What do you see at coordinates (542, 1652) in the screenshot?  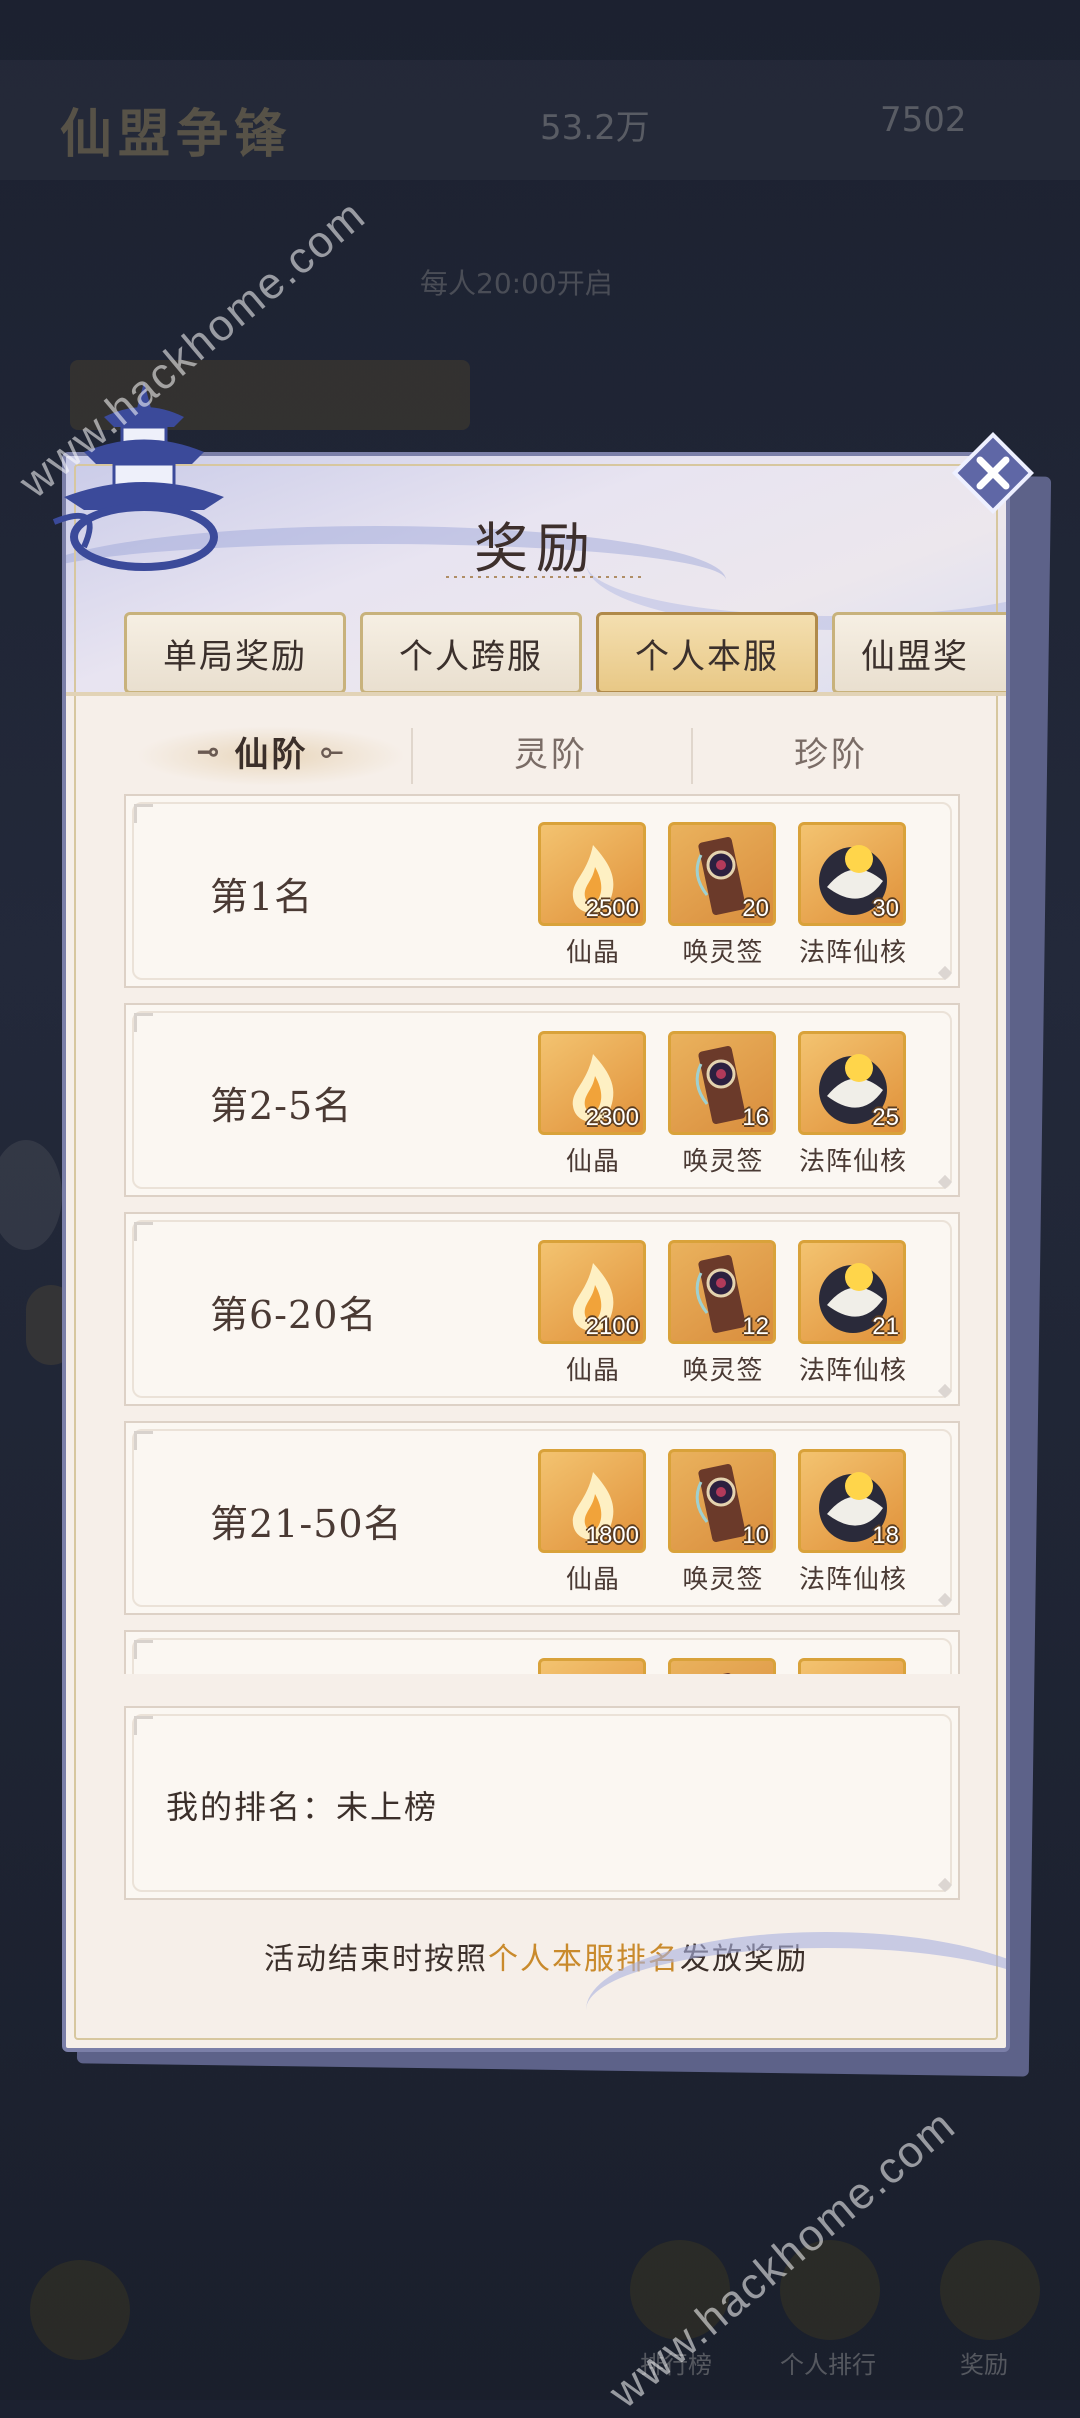 I see `rank-reward-row: 仙晶 唤灵签 法阵仙核` at bounding box center [542, 1652].